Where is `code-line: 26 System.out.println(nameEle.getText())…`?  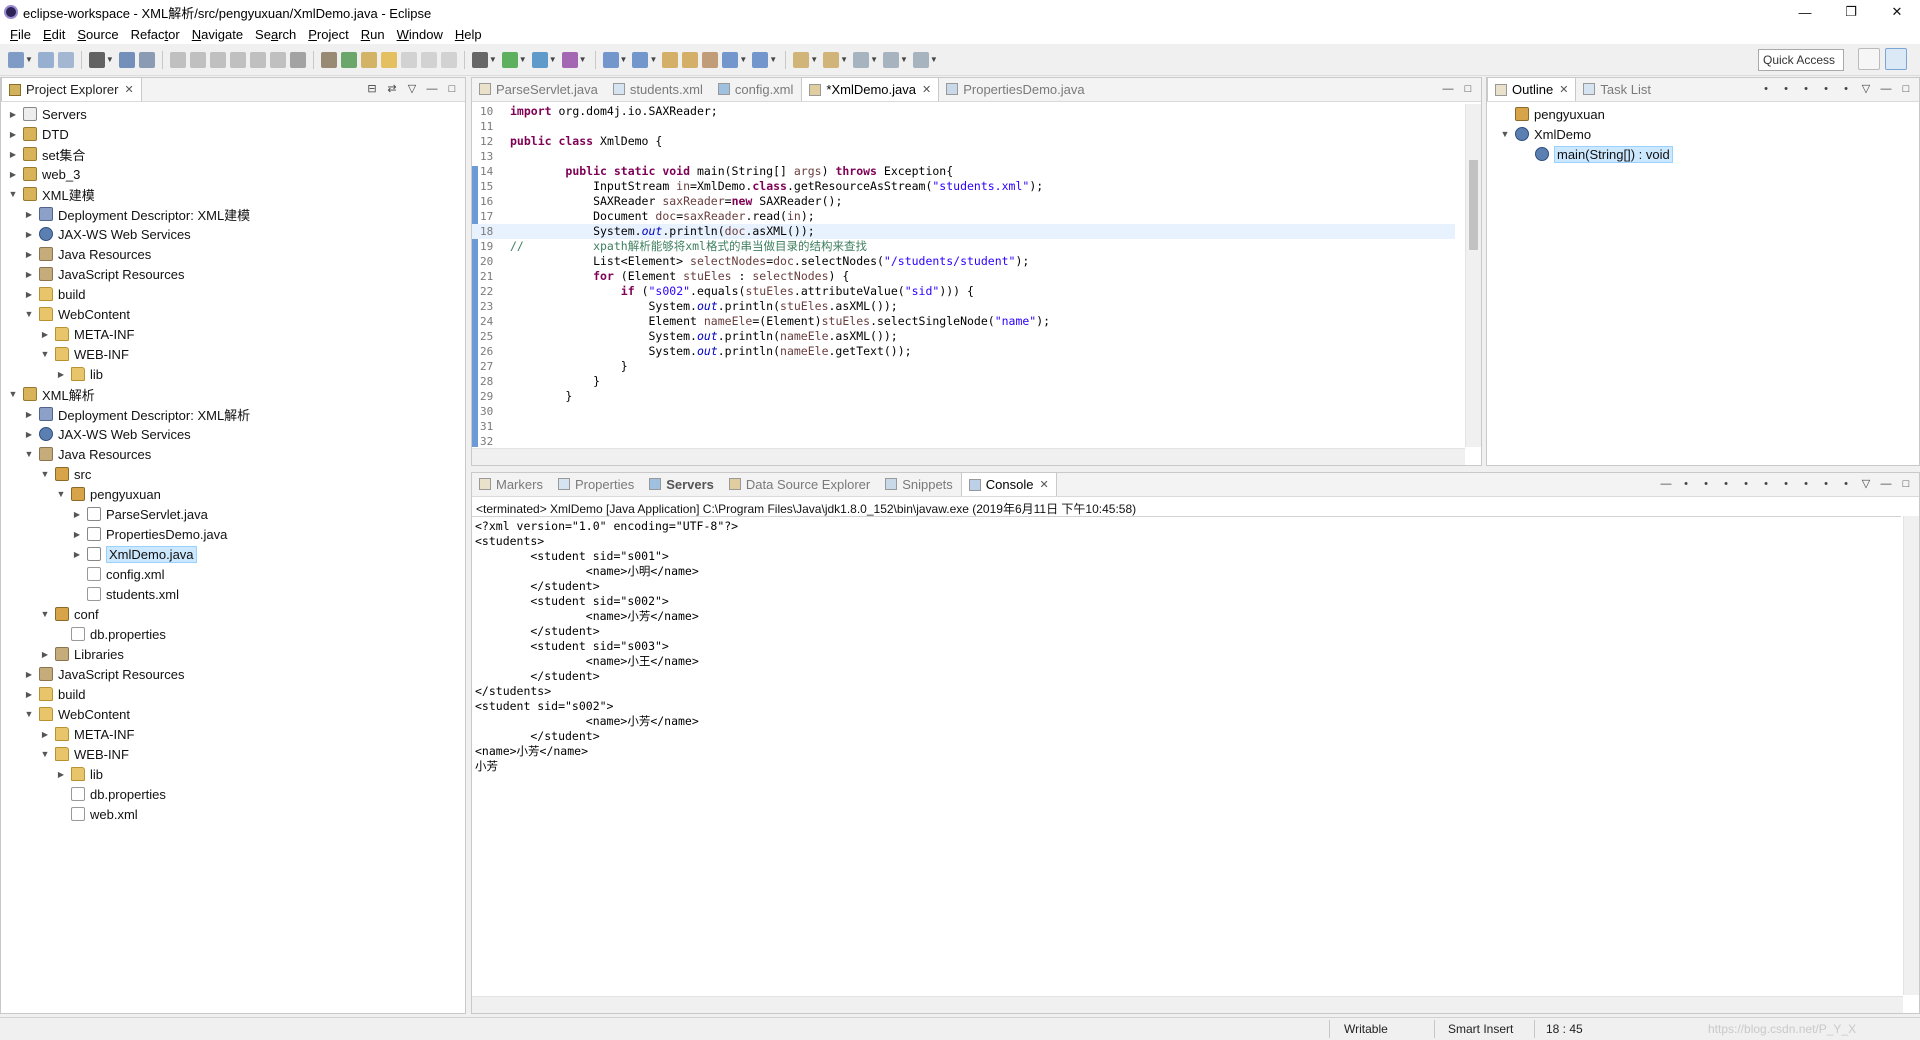
code-line: 26 System.out.println(nameEle.getText())… is located at coordinates (963, 351).